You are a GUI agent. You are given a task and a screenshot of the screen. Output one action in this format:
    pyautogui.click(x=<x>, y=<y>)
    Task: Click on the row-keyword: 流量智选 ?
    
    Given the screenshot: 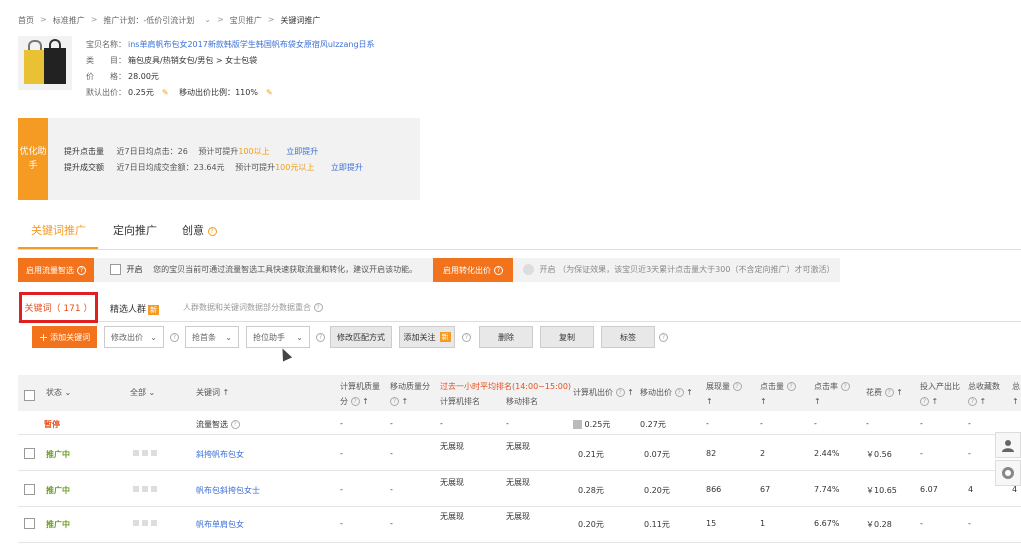 What is the action you would take?
    pyautogui.click(x=218, y=424)
    